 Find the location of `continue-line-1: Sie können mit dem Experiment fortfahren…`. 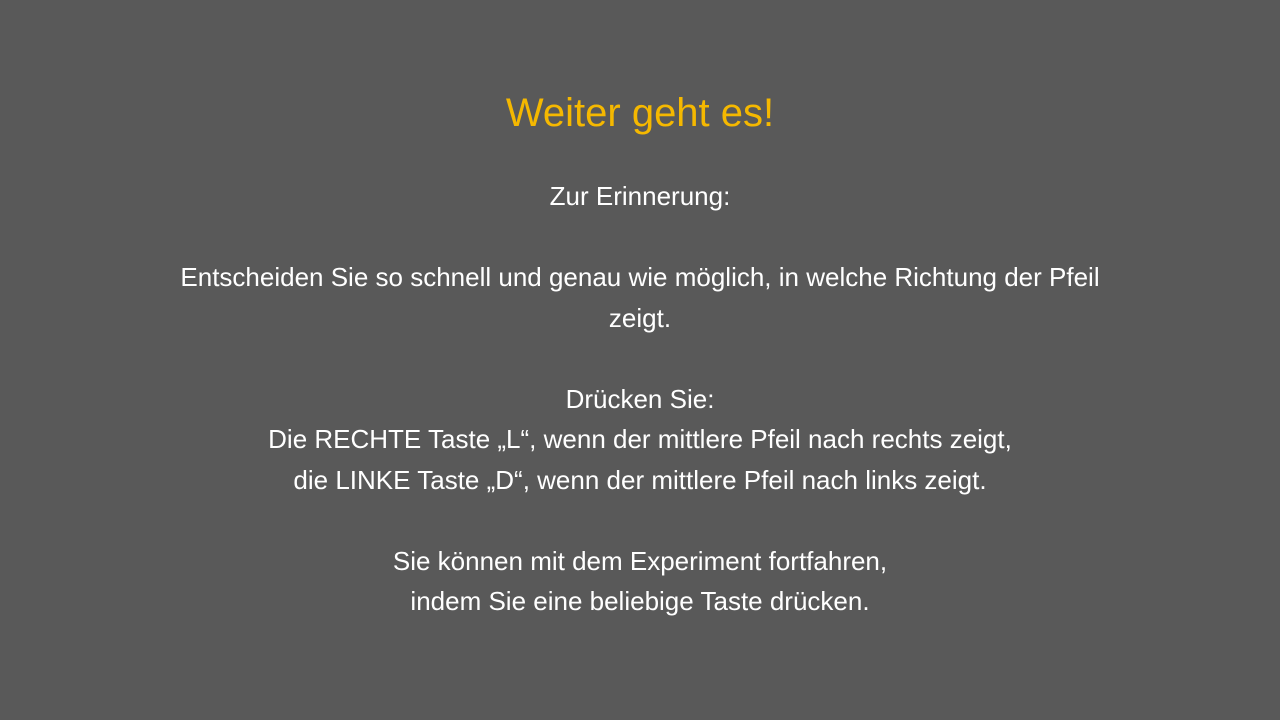

continue-line-1: Sie können mit dem Experiment fortfahren… is located at coordinates (640, 560).